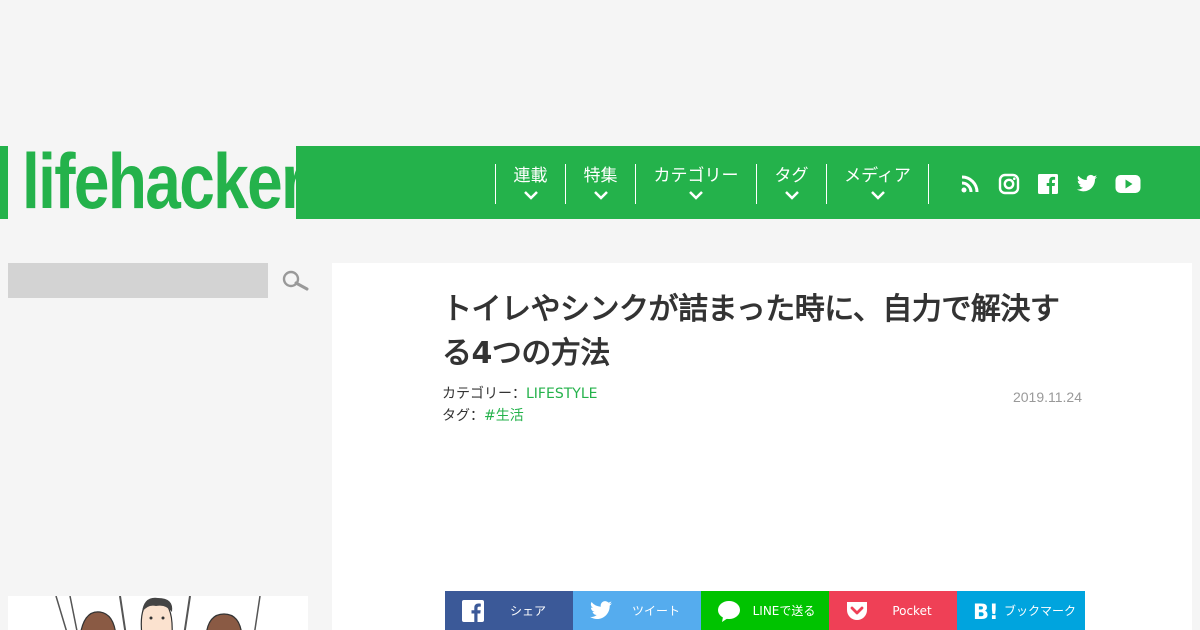 The height and width of the screenshot is (630, 1200). I want to click on nav-item-series: 連載, so click(530, 184).